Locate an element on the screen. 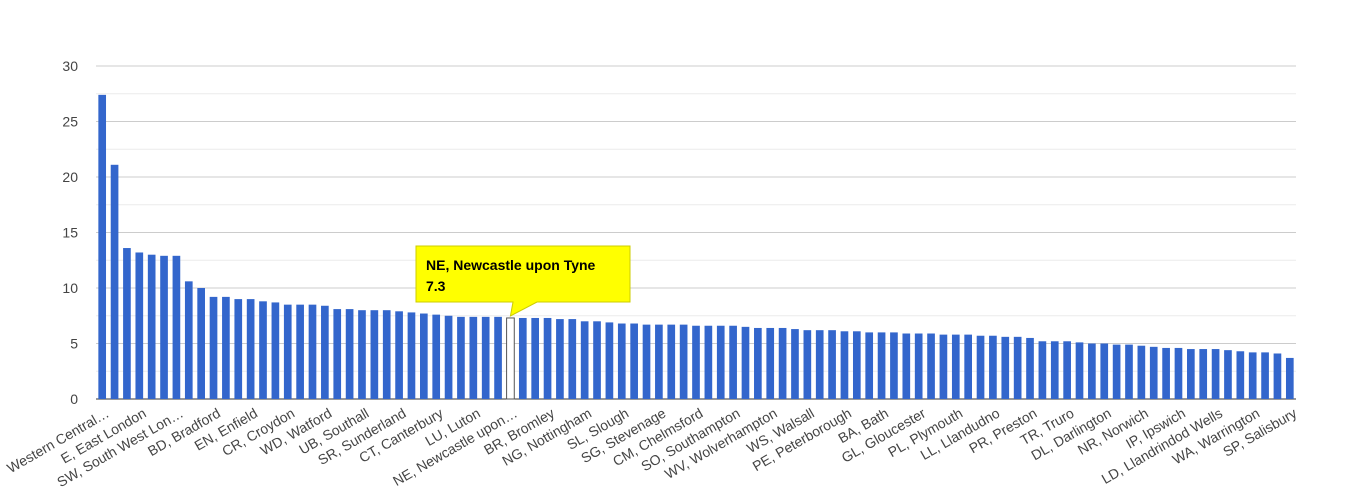  bar-highlighted is located at coordinates (510, 358).